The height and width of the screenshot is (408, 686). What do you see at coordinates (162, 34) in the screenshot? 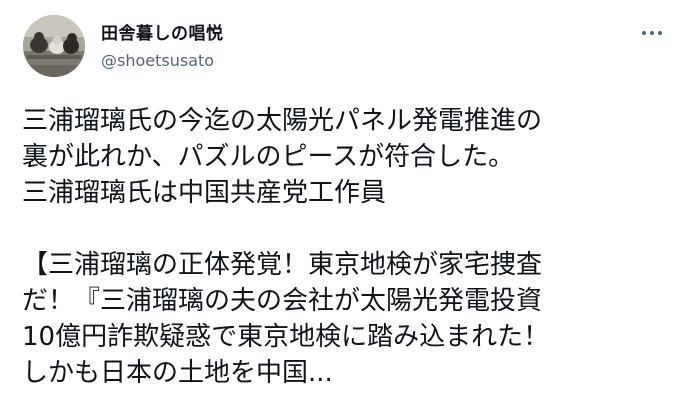
I see `display-name: 田舎暮しの唱悦` at bounding box center [162, 34].